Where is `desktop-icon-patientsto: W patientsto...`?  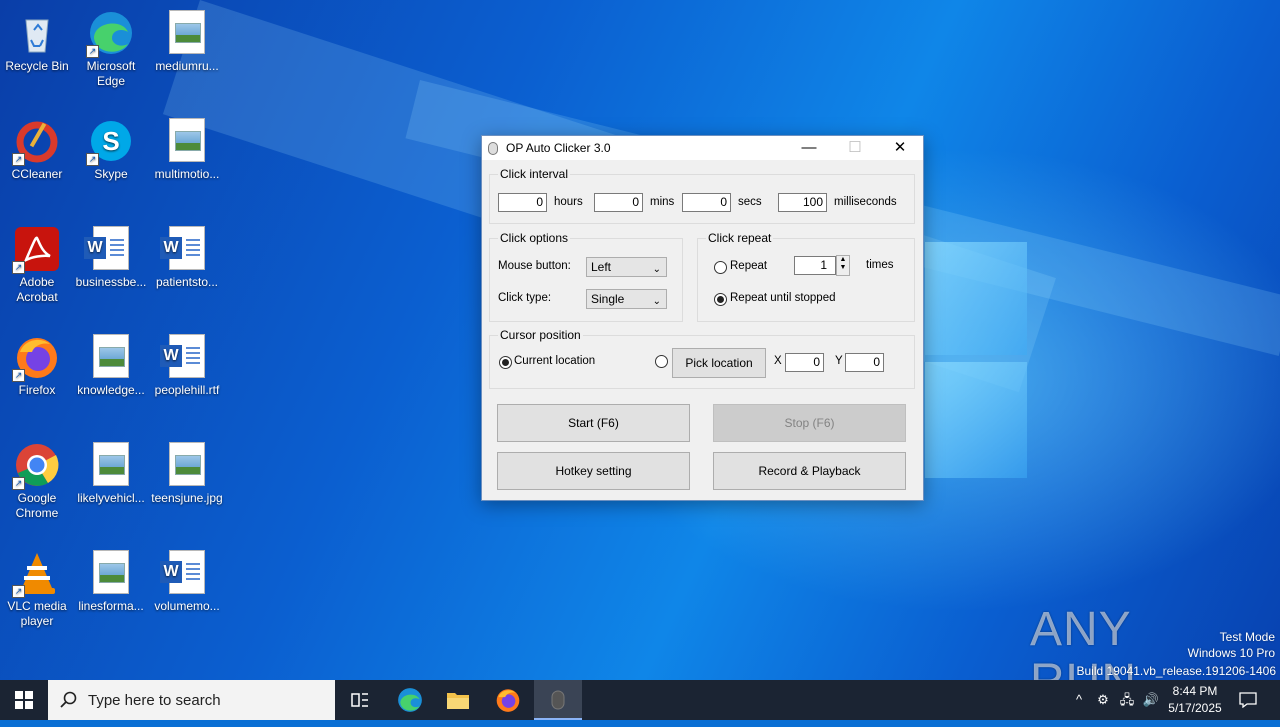 desktop-icon-patientsto: W patientsto... is located at coordinates (187, 255).